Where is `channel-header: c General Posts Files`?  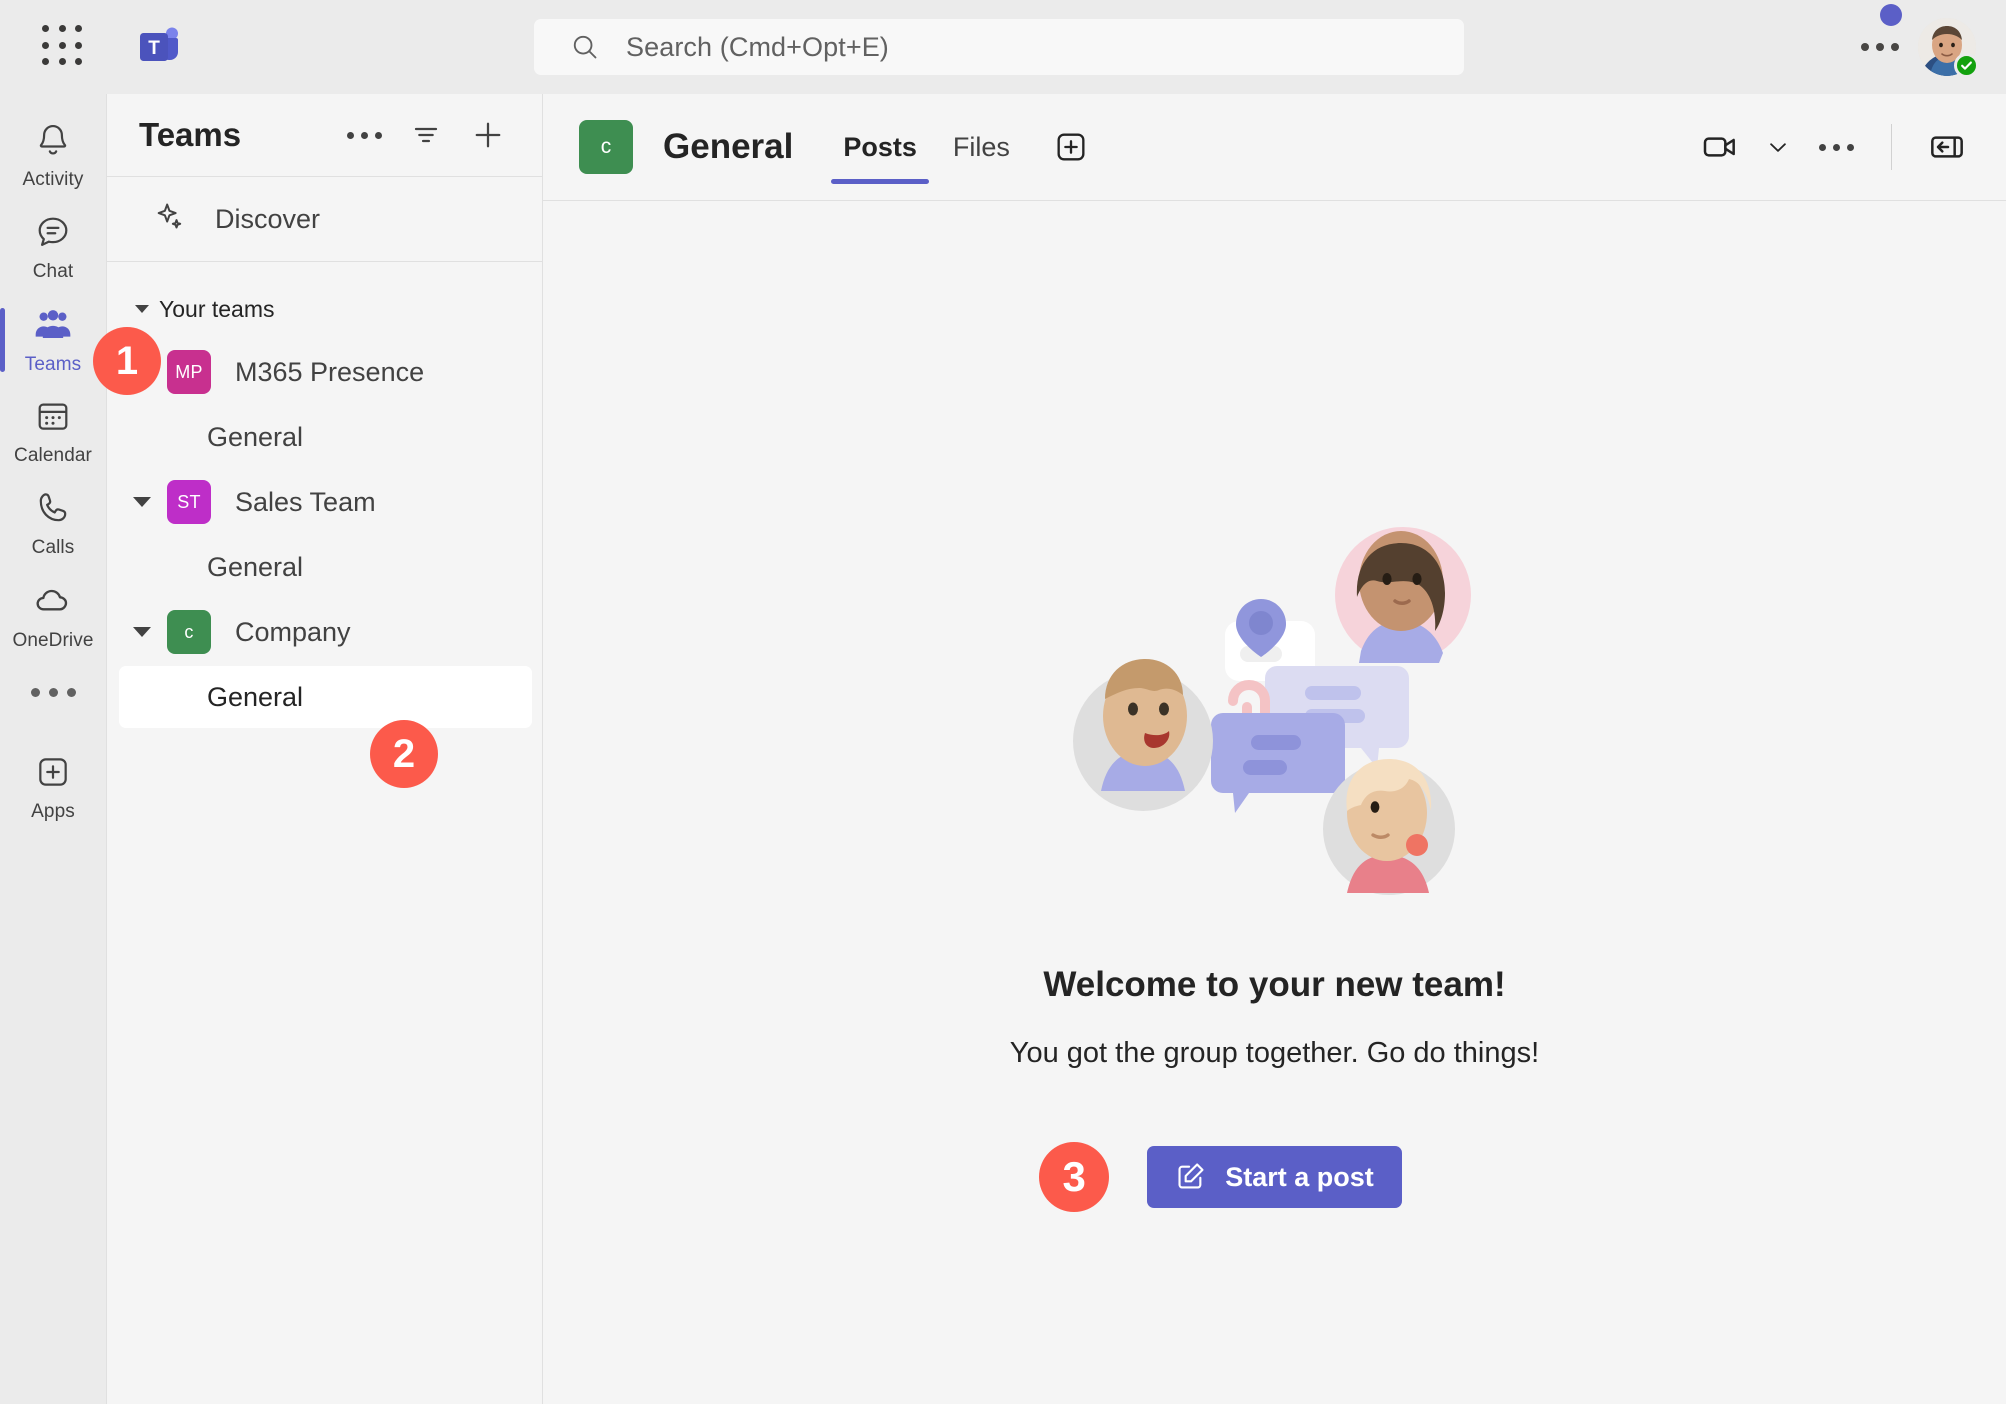 channel-header: c General Posts Files is located at coordinates (1274, 147).